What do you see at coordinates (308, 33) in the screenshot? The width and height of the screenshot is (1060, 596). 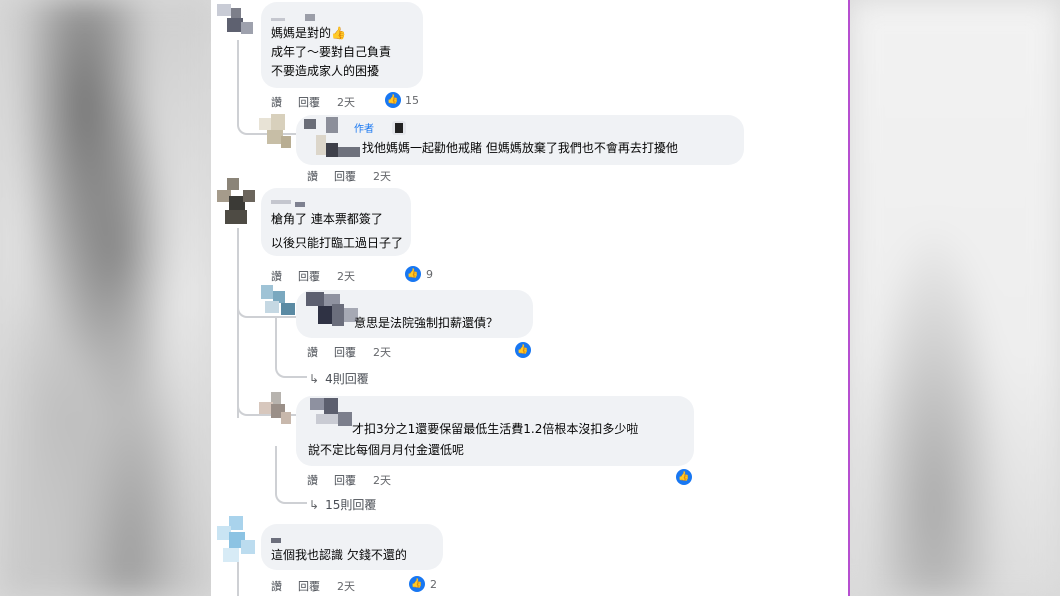 I see `comment-text: 媽媽是對的👍` at bounding box center [308, 33].